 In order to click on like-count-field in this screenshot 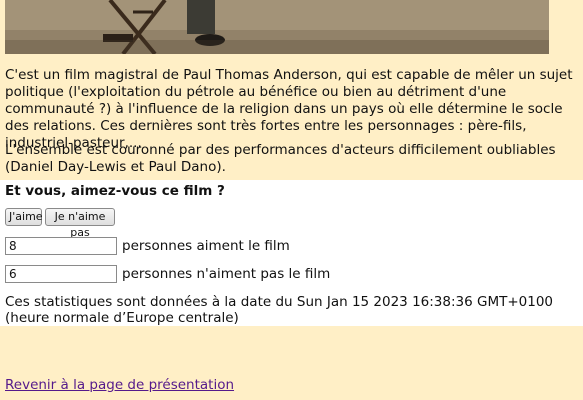, I will do `click(61, 246)`.